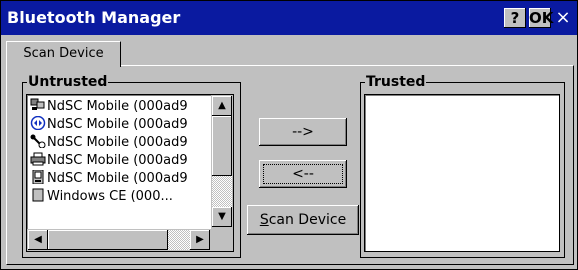 The image size is (578, 270). I want to click on vertical-scroll-track, so click(222, 191).